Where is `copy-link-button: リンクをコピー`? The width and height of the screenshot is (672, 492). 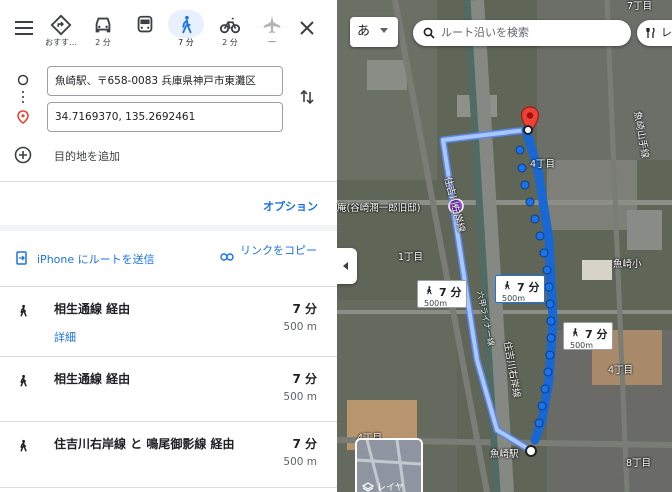 copy-link-button: リンクをコピー is located at coordinates (270, 259).